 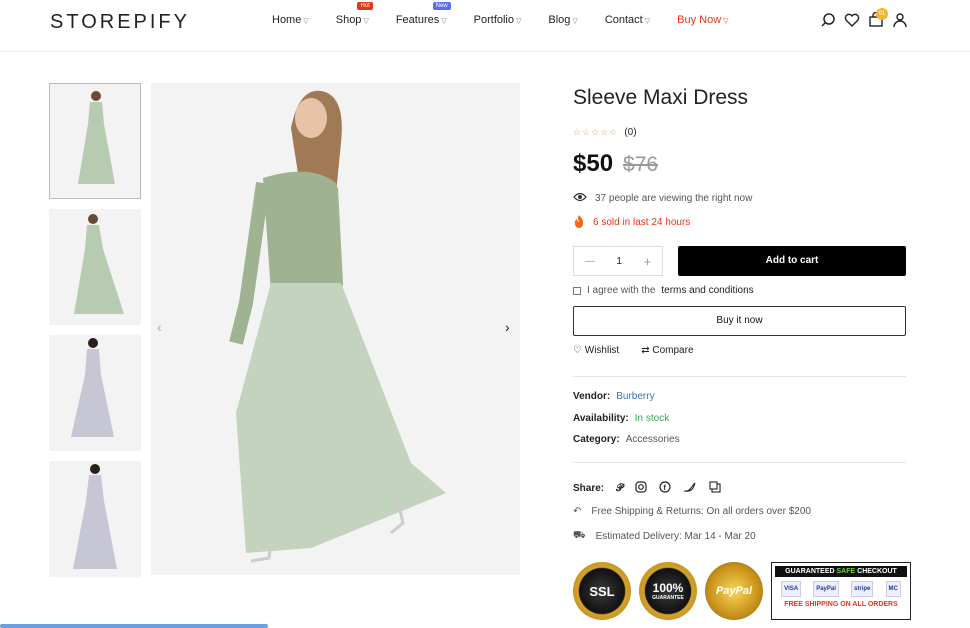 What do you see at coordinates (365, 6) in the screenshot?
I see `hot-badge: Hot` at bounding box center [365, 6].